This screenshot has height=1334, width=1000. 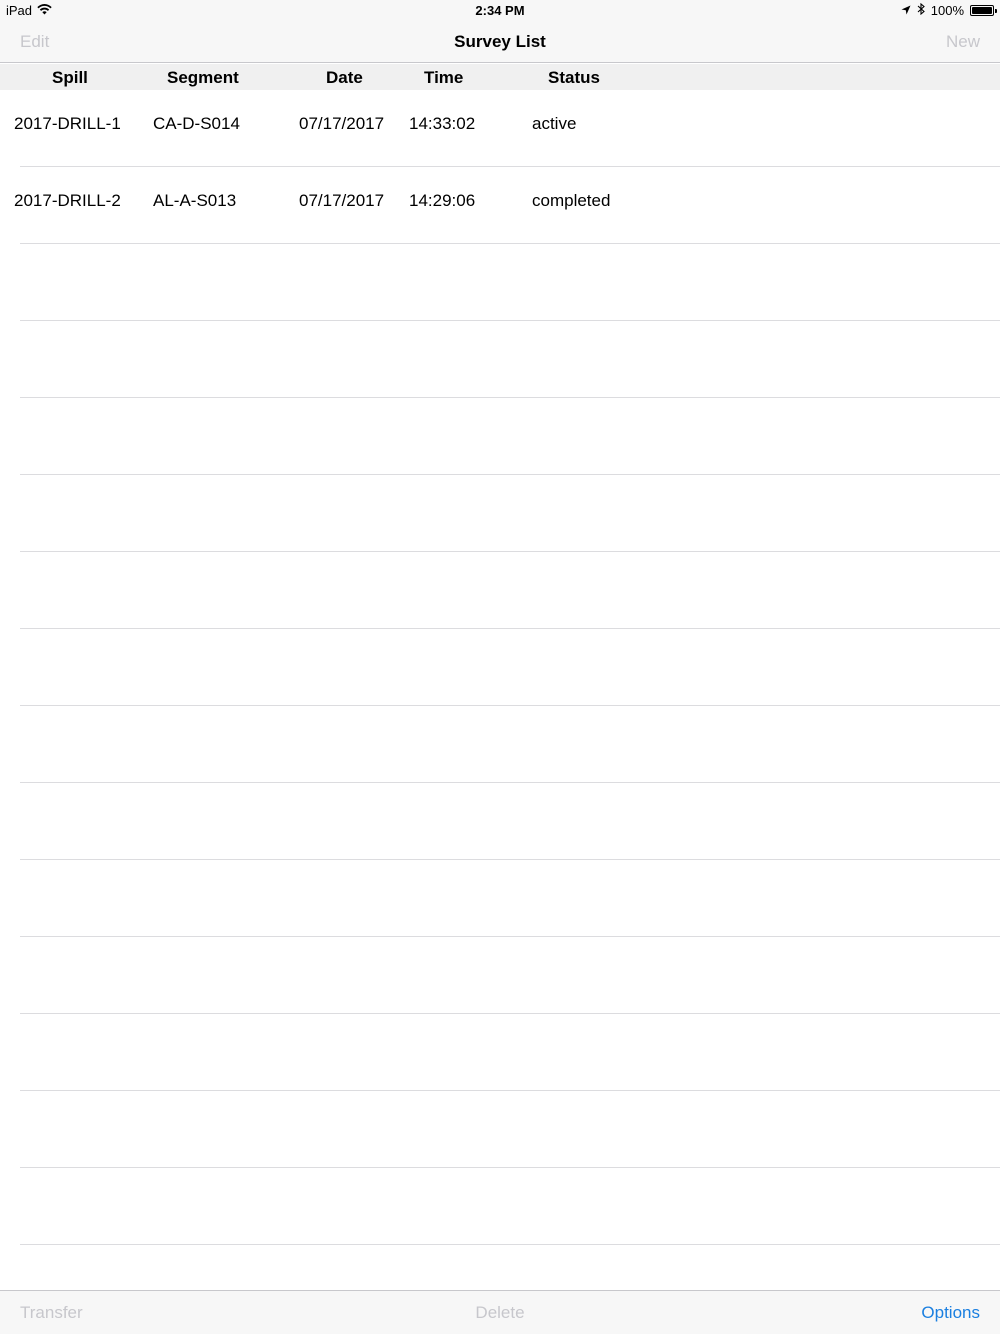 I want to click on status-bar: iPad 2:34 PM 100%, so click(x=500, y=11).